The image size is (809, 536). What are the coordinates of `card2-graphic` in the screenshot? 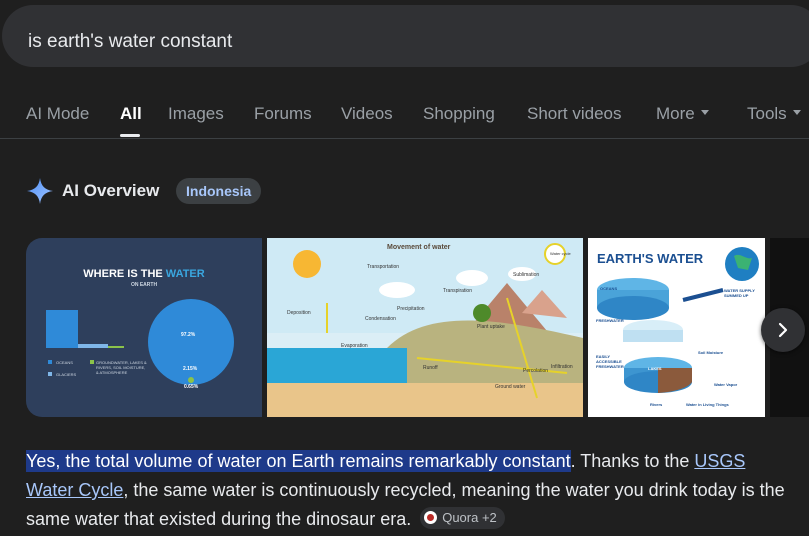 It's located at (425, 327).